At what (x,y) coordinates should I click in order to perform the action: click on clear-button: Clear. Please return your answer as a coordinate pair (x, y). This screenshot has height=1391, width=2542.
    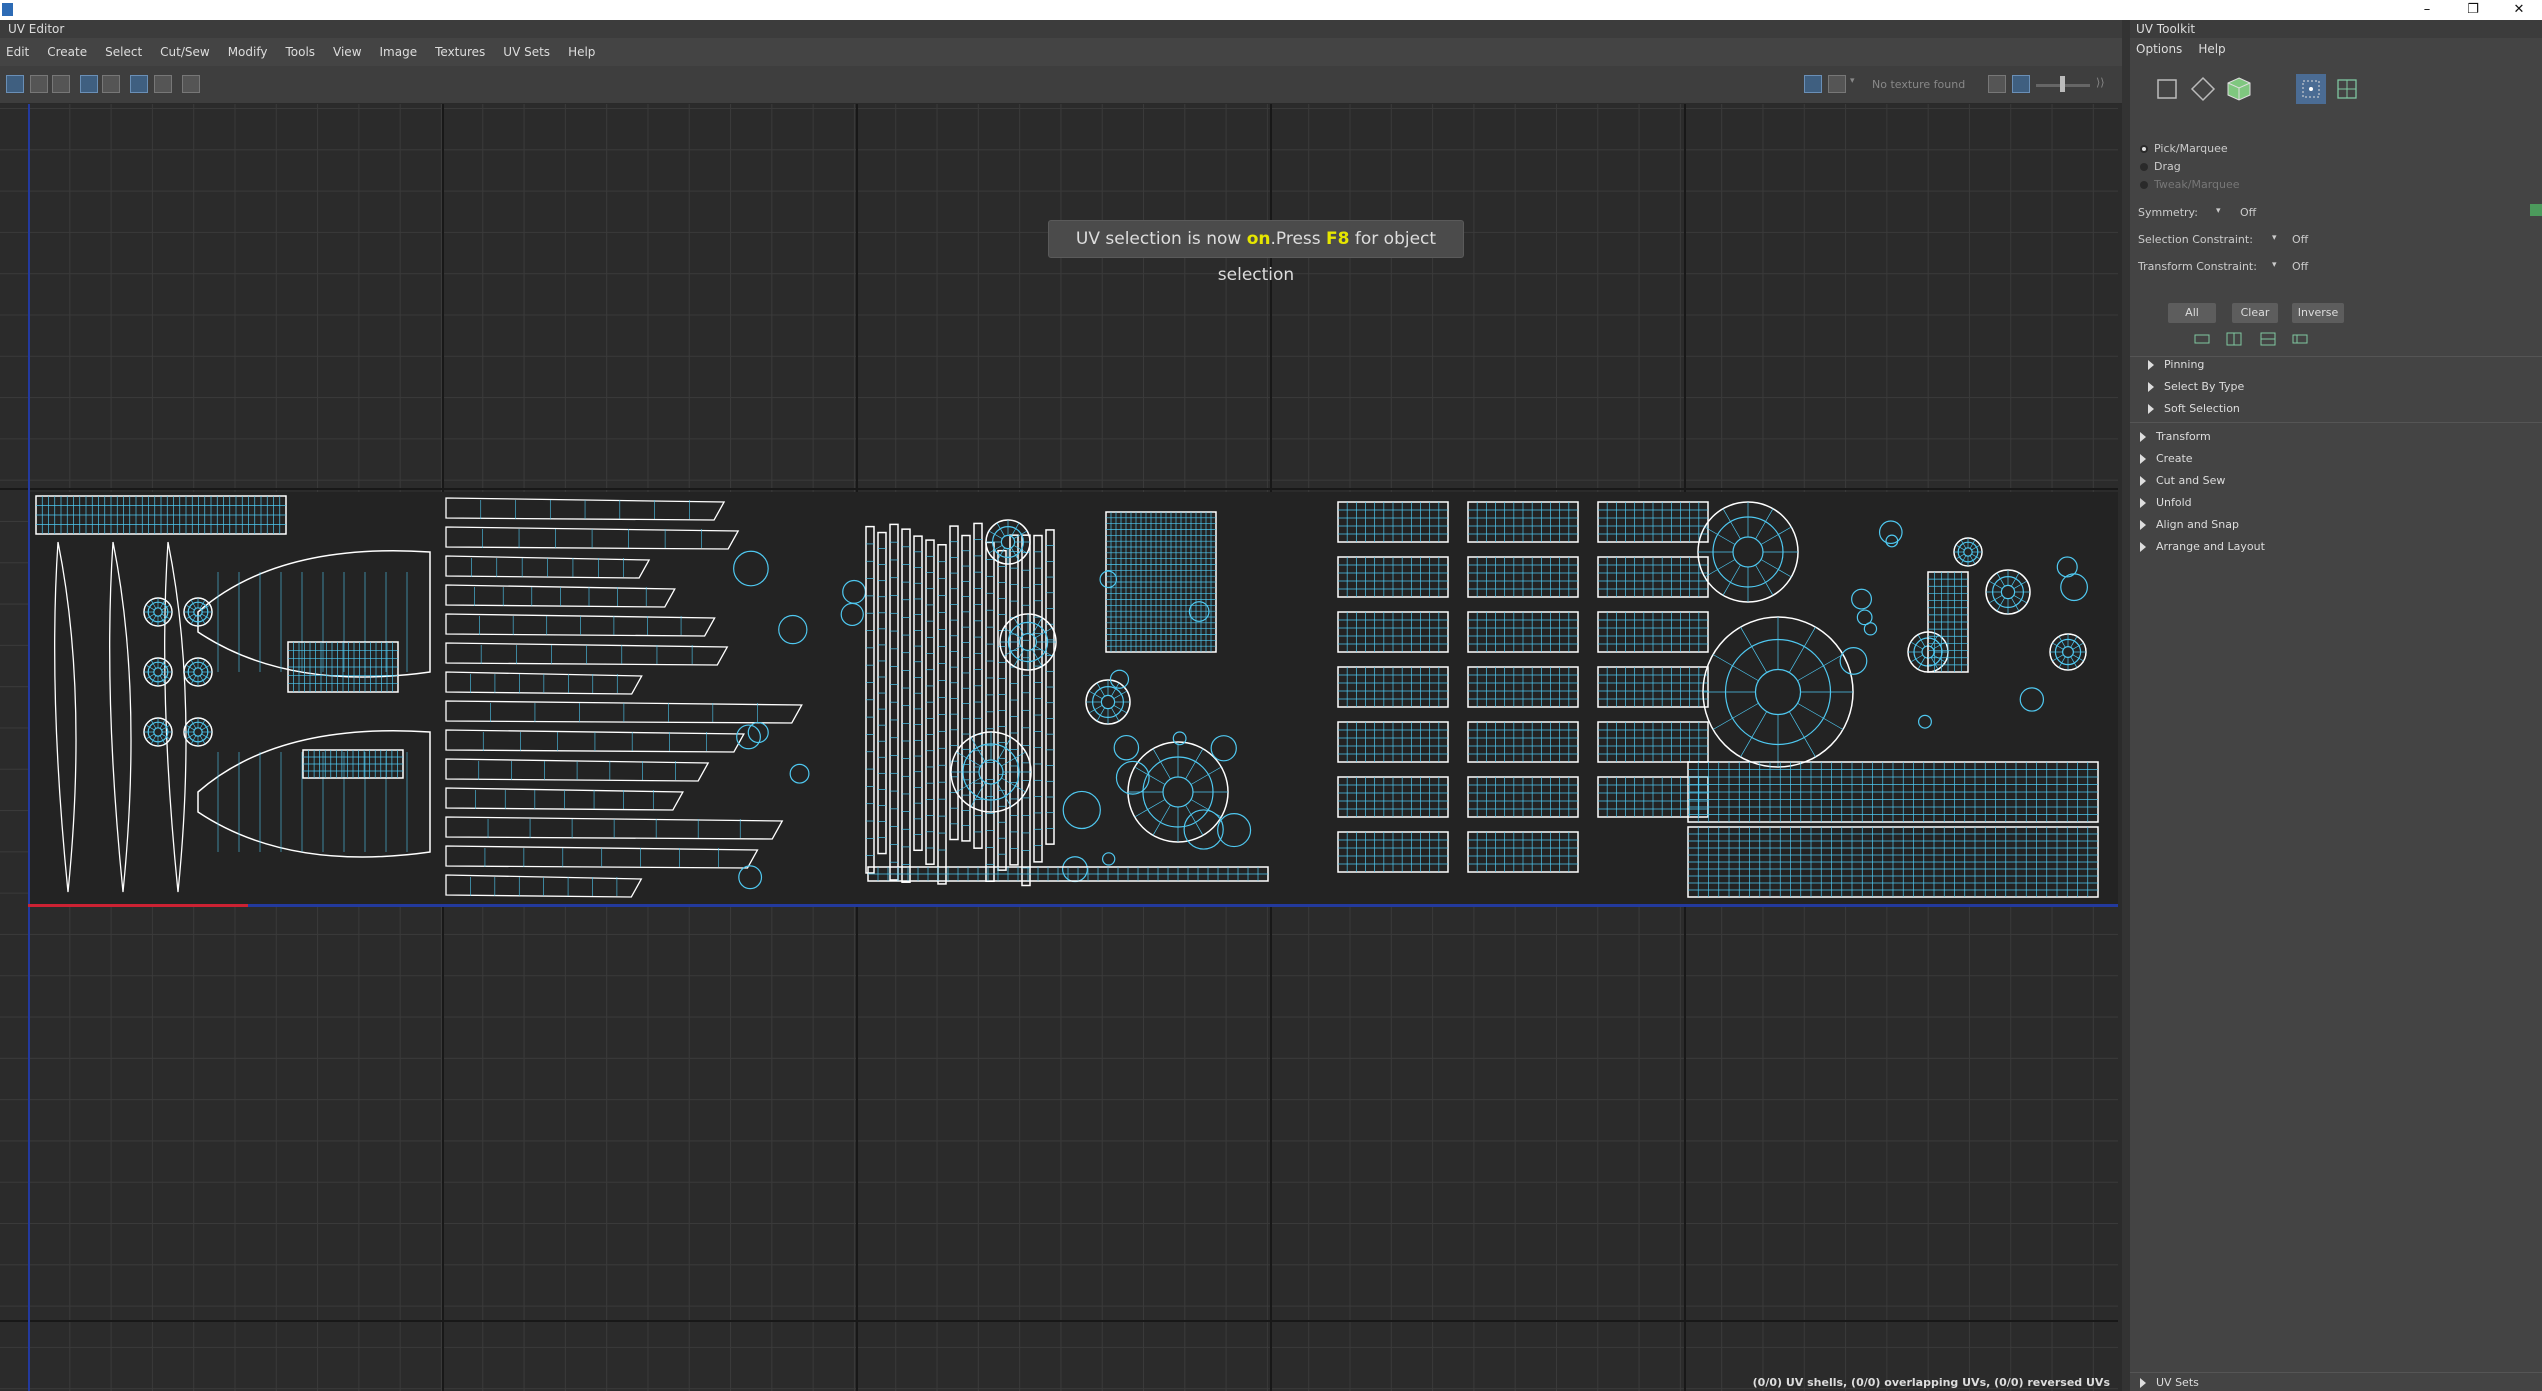
    Looking at the image, I should click on (2255, 313).